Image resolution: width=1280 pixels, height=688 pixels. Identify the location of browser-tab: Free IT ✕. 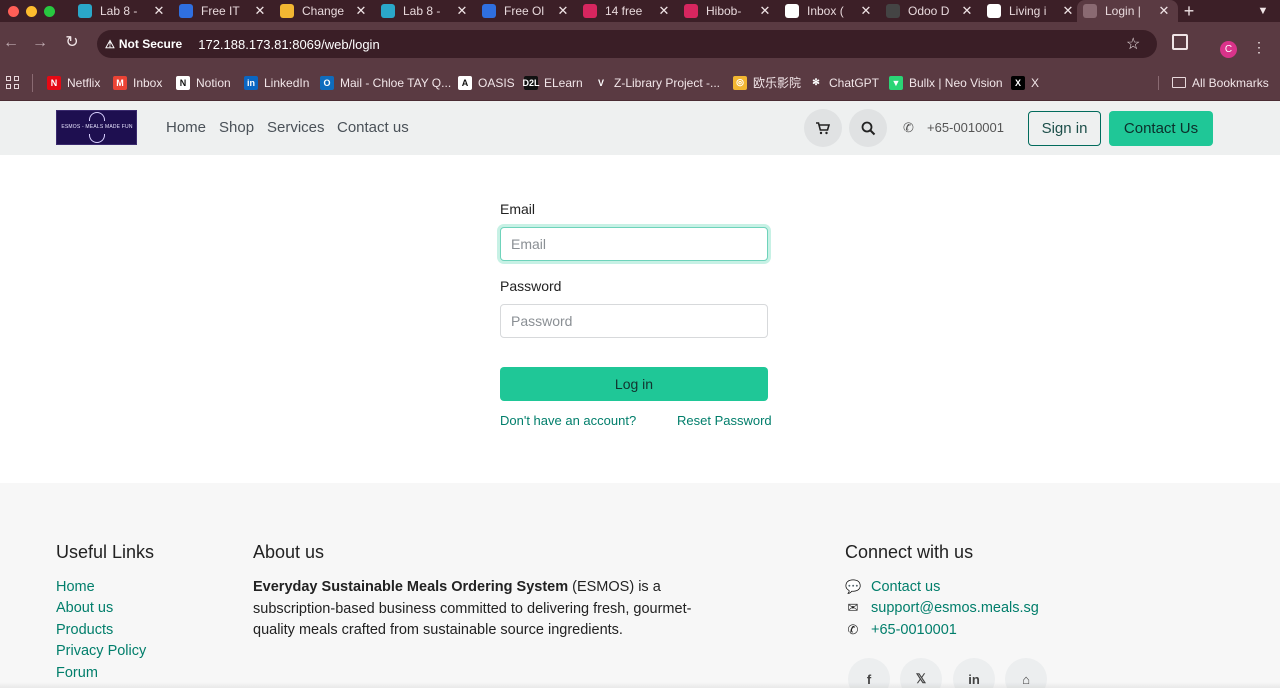
(223, 11).